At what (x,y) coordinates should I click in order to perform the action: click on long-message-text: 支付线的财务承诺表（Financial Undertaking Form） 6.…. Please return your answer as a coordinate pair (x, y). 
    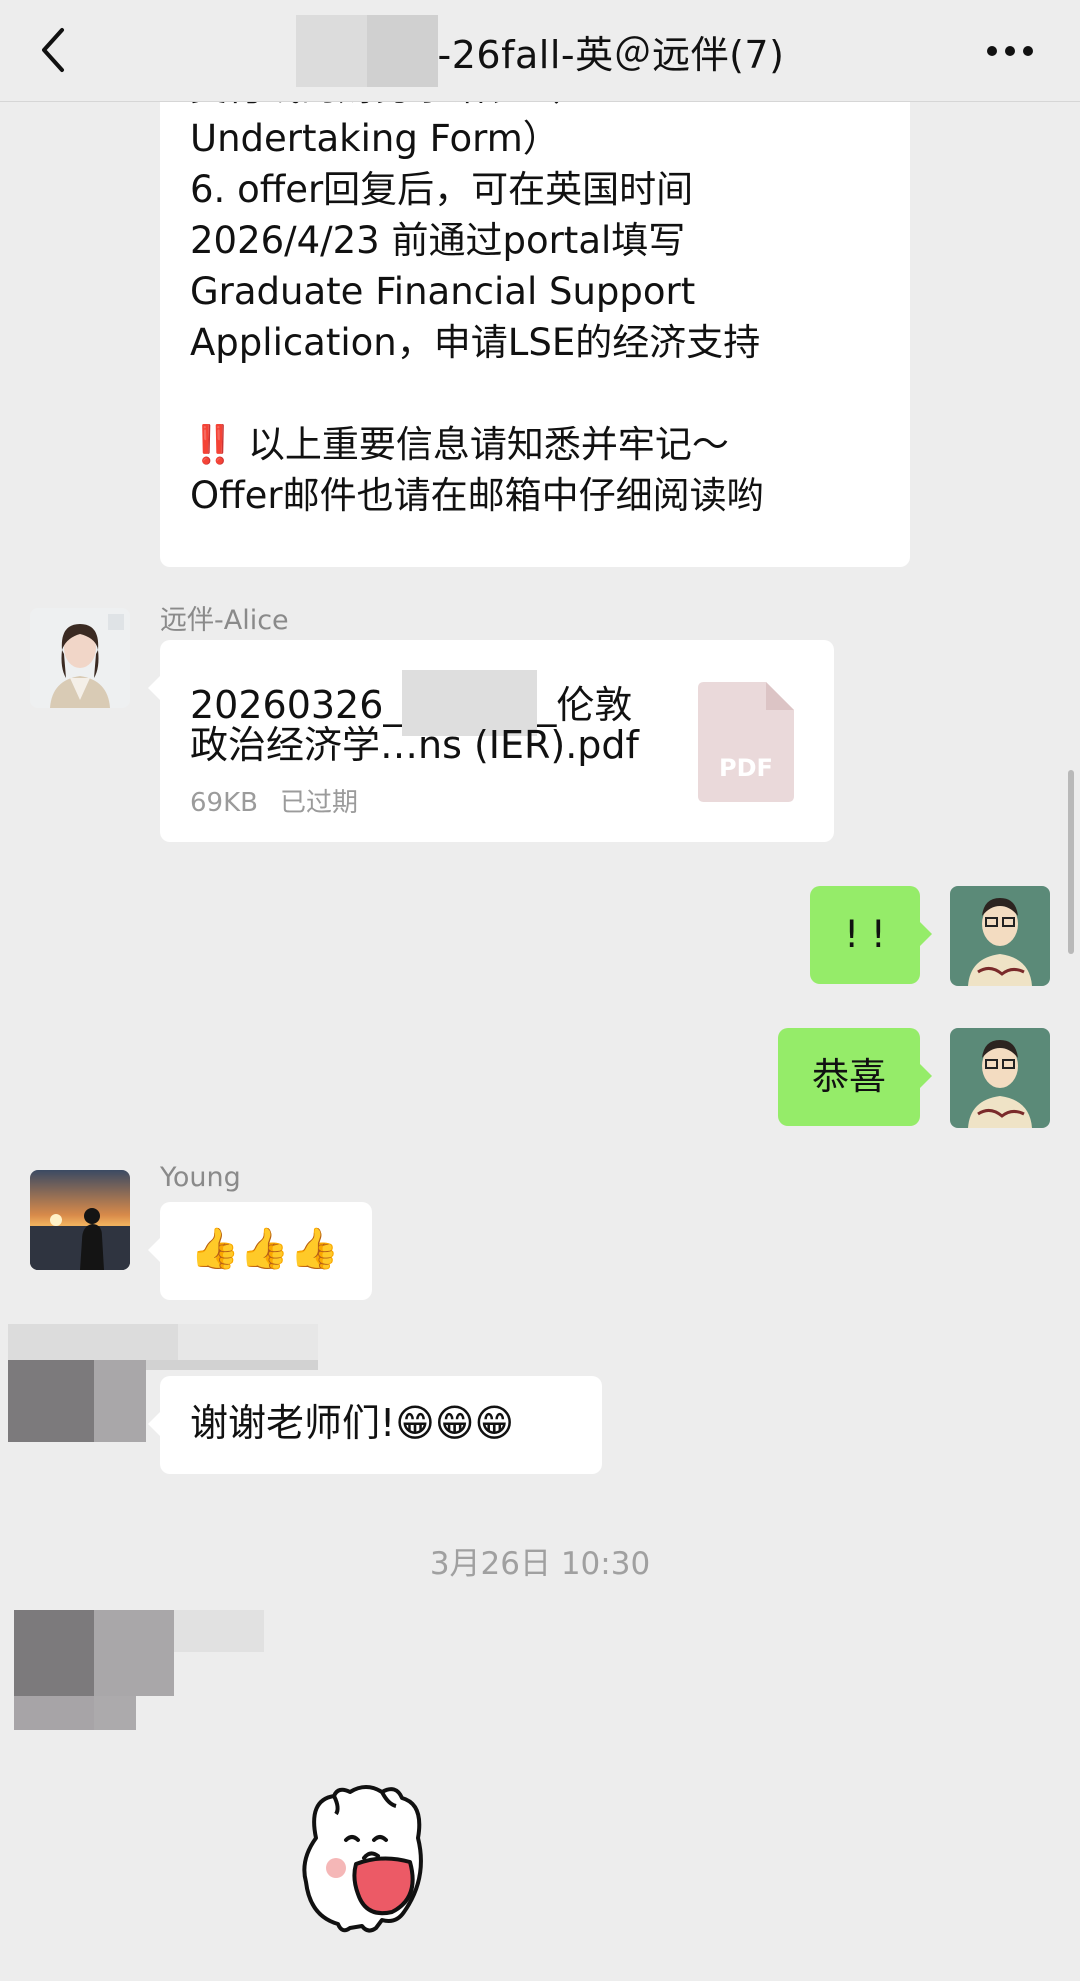
    Looking at the image, I should click on (477, 309).